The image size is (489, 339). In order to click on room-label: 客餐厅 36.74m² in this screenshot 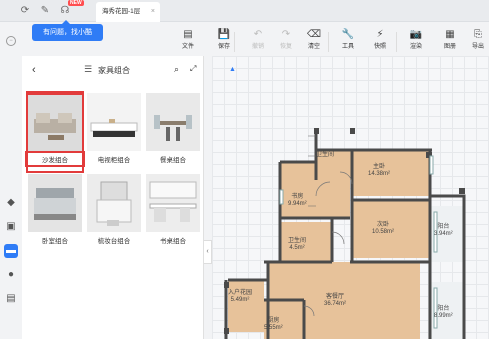, I will do `click(335, 301)`.